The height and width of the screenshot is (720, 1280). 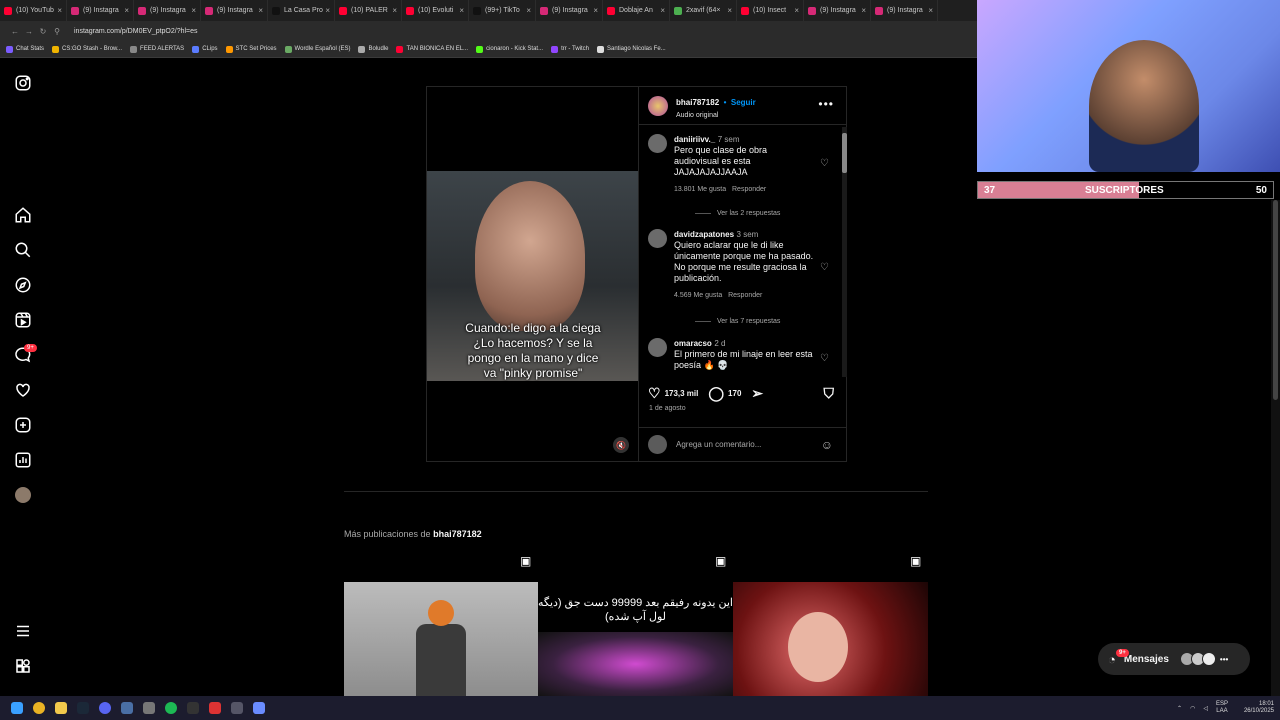 What do you see at coordinates (621, 445) in the screenshot?
I see `mute-icon: 🔇` at bounding box center [621, 445].